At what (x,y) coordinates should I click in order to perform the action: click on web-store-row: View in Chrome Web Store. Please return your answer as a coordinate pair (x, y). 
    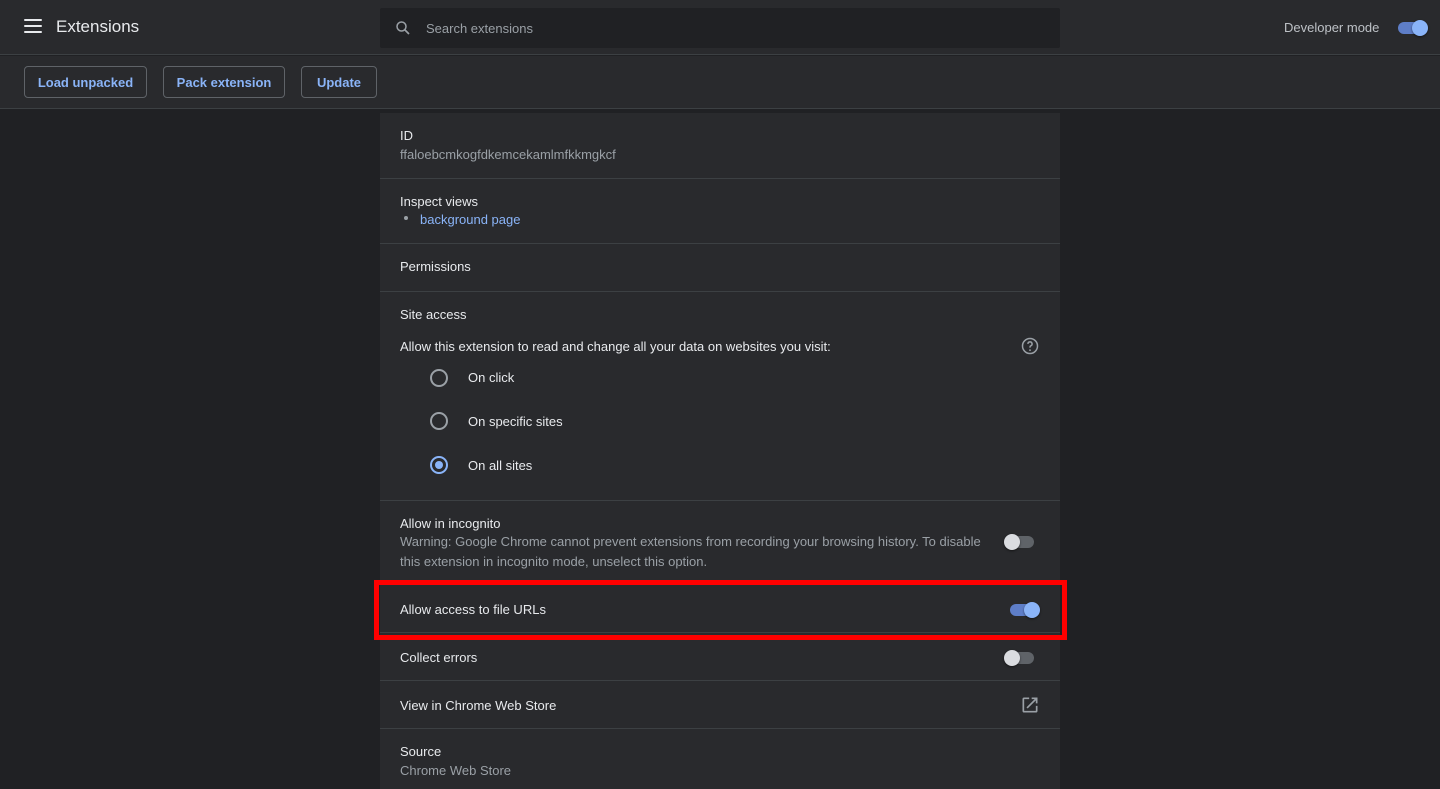
    Looking at the image, I should click on (720, 705).